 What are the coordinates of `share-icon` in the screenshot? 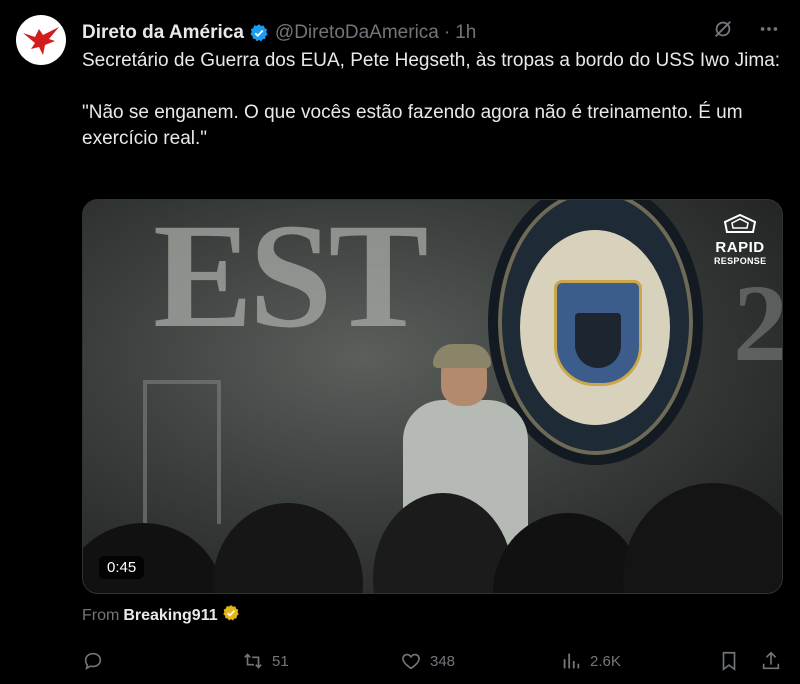 It's located at (771, 660).